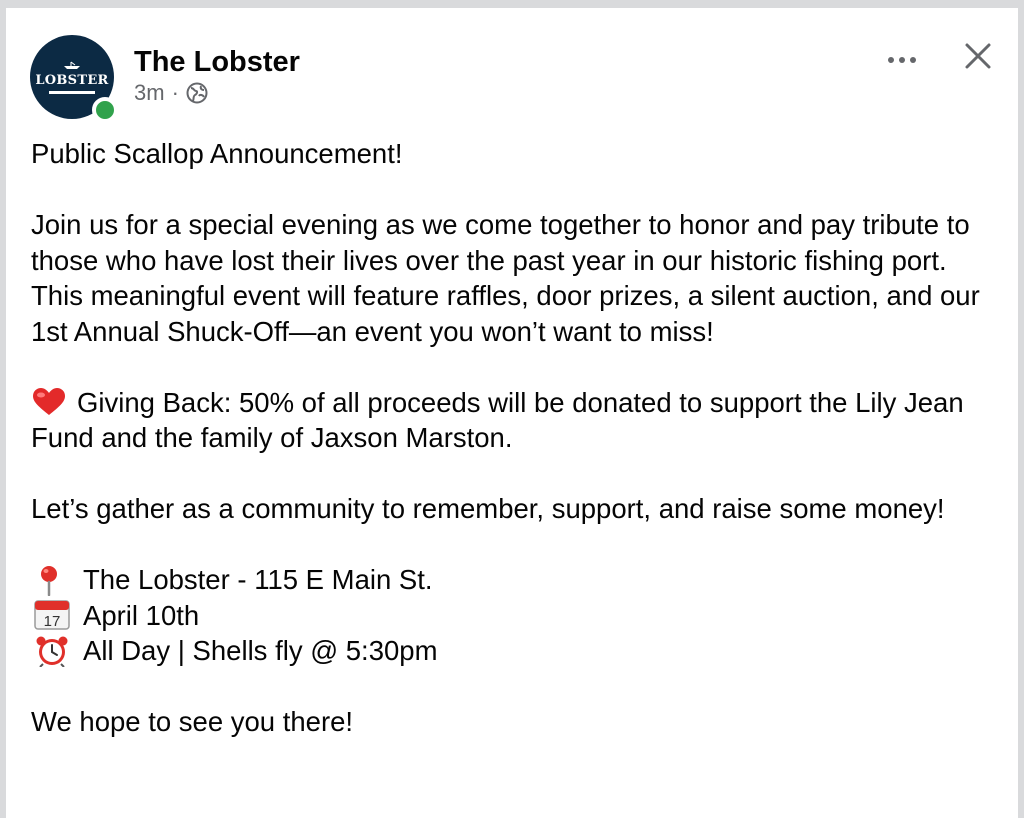 The image size is (1024, 818). Describe the element at coordinates (512, 68) in the screenshot. I see `post-header: LOBSTER The Lobster 3m ·` at that location.